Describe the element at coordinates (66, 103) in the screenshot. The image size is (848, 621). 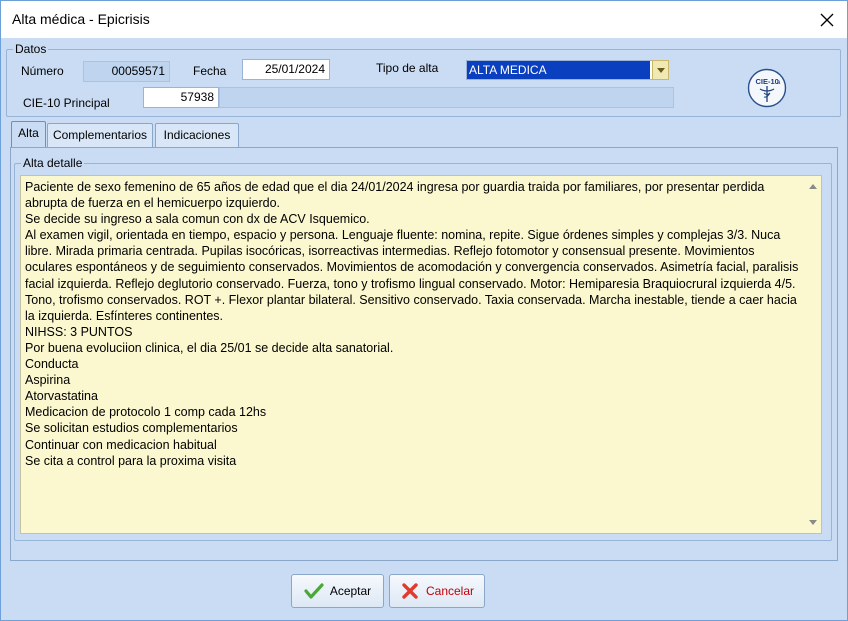
I see `cie-label: CIE-10 Principal` at that location.